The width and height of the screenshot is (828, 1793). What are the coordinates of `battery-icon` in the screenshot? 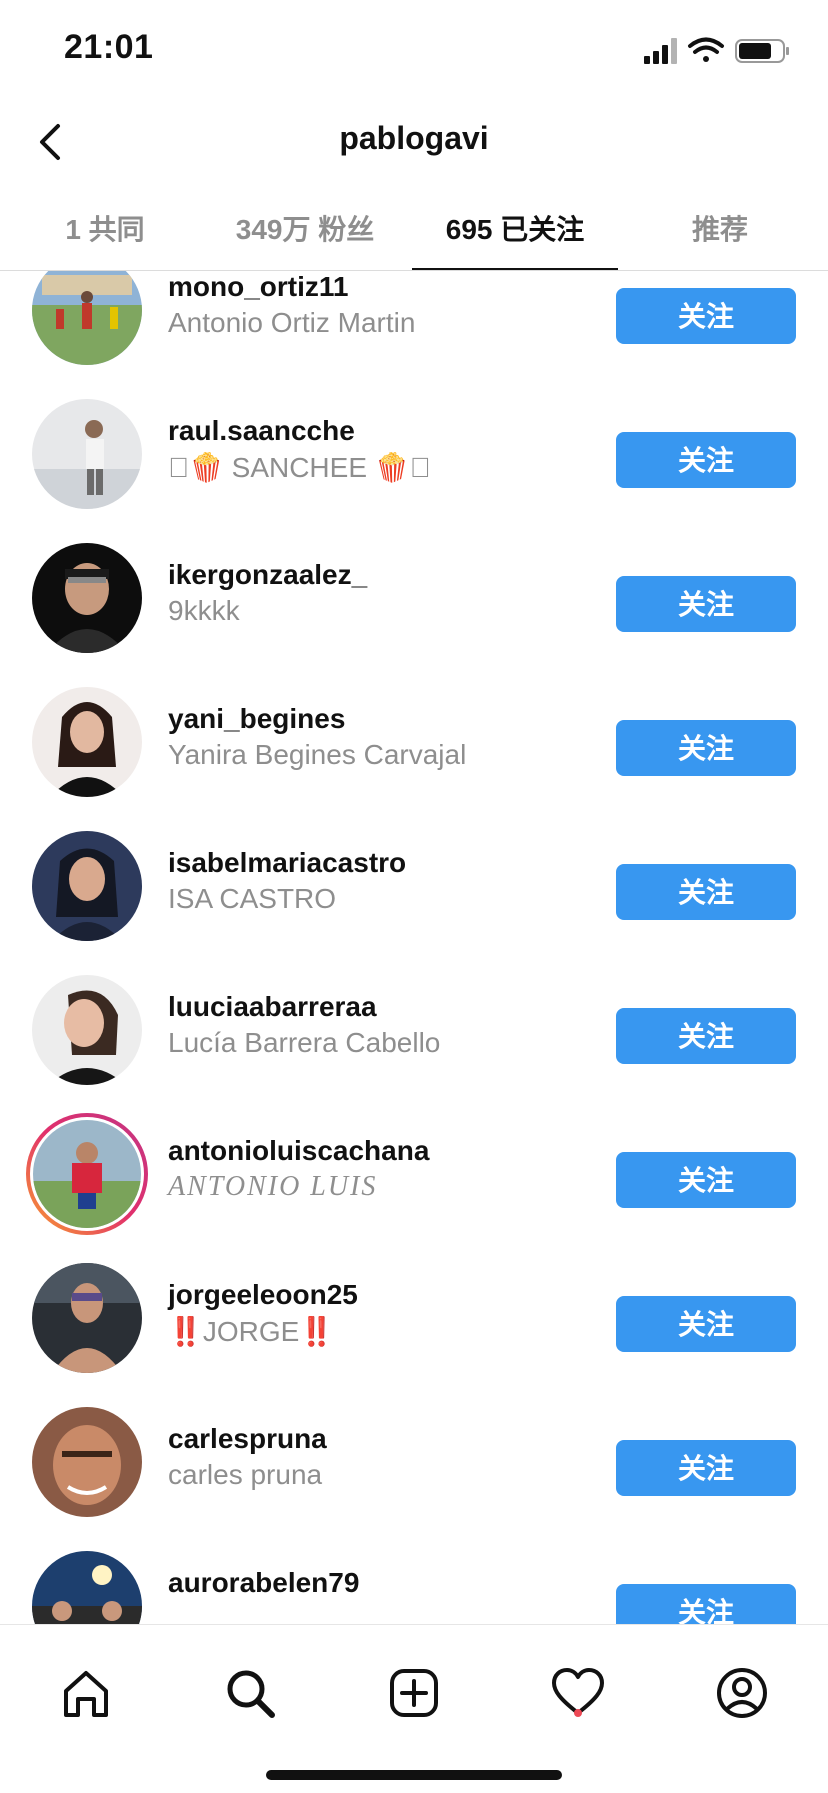 It's located at (762, 51).